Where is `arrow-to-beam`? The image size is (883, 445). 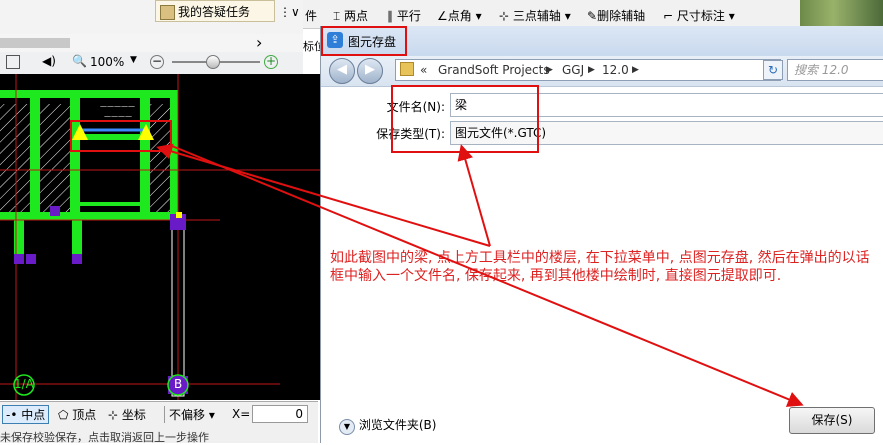 arrow-to-beam is located at coordinates (323, 195).